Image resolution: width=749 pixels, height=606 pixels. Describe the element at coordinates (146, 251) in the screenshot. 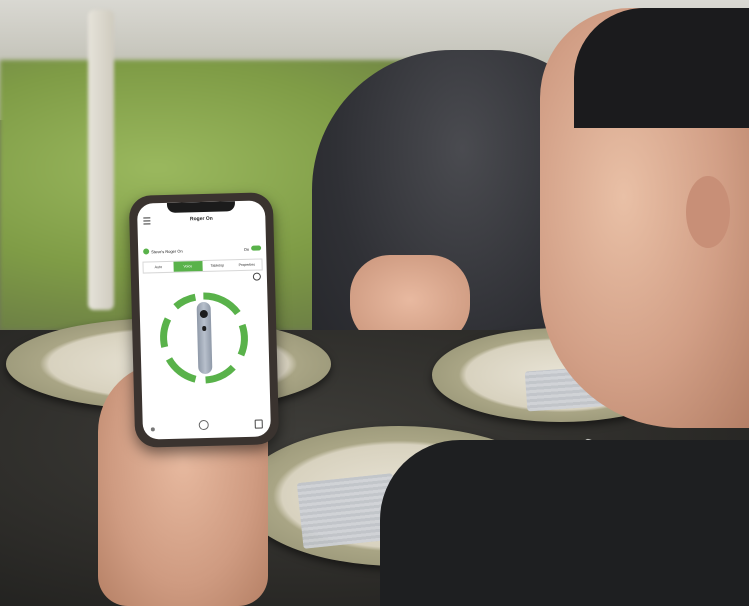

I see `device-status-icon` at that location.